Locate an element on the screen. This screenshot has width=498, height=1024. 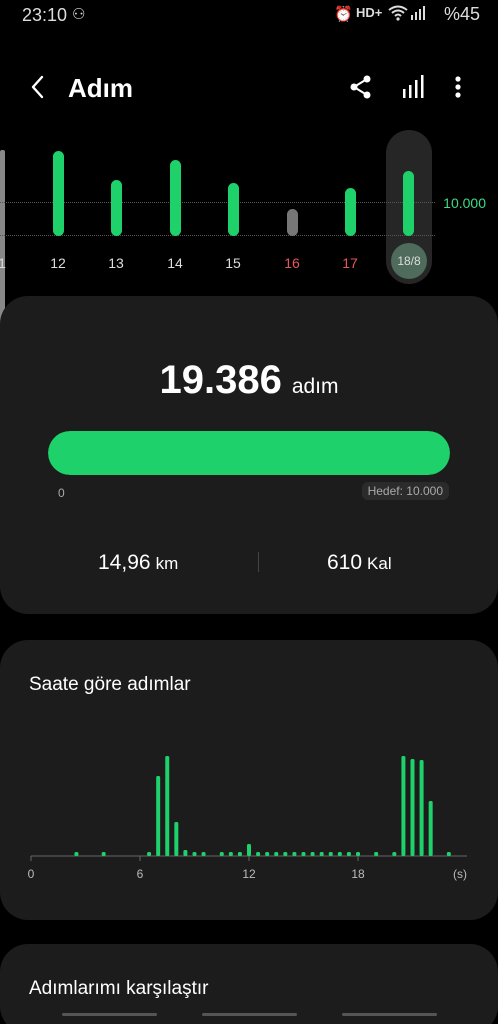
goal-progress-fill is located at coordinates (249, 453).